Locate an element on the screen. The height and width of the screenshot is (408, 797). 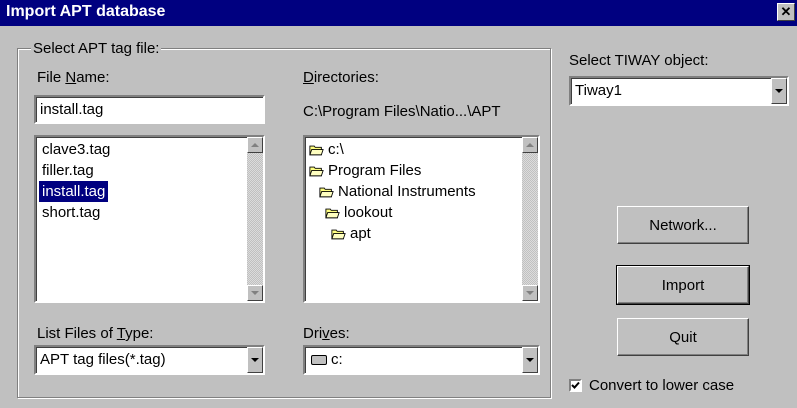
close-icon: ✕ is located at coordinates (786, 11).